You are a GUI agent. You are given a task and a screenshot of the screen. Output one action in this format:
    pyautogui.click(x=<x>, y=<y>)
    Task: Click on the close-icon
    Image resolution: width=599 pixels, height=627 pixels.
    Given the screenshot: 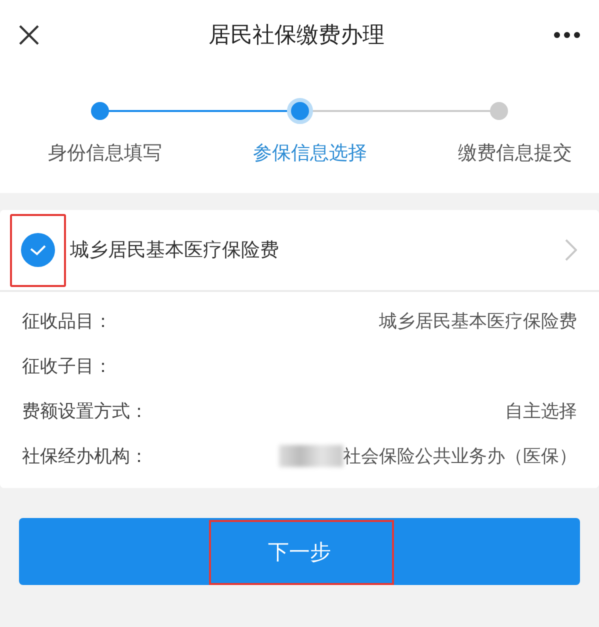 What is the action you would take?
    pyautogui.click(x=29, y=35)
    